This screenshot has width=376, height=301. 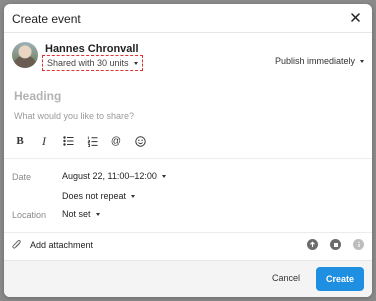 I want to click on date-time-value: August 22, 11:00–12:00, so click(x=109, y=176).